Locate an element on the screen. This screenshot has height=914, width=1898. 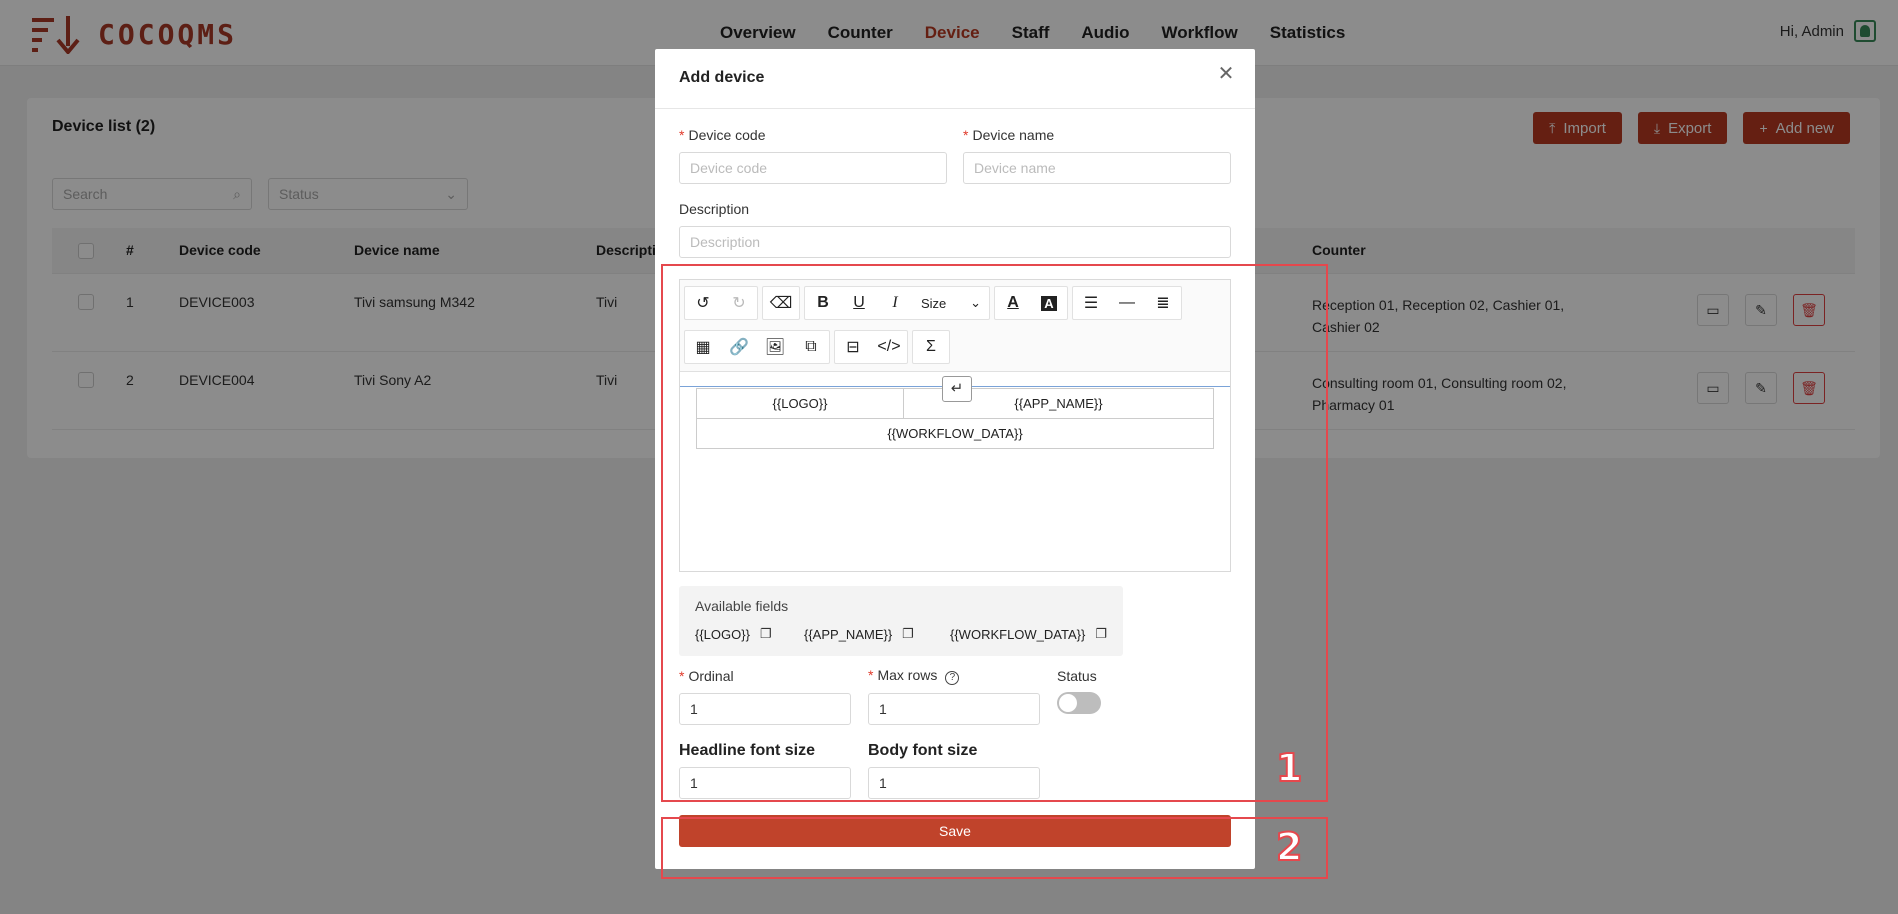
modal-header: Add device ✕ is located at coordinates (955, 79).